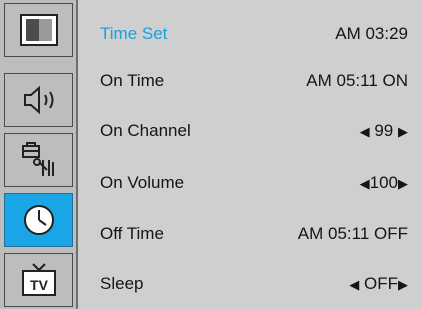 The height and width of the screenshot is (309, 422). I want to click on time-tab, so click(38, 220).